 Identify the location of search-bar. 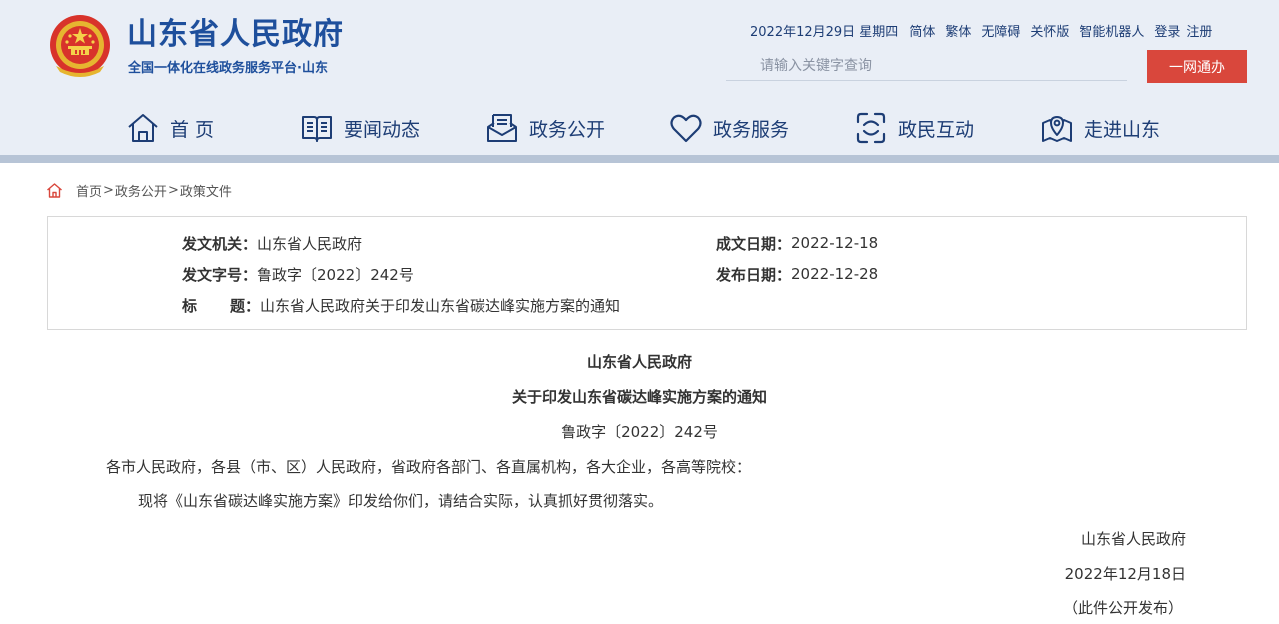
(926, 66).